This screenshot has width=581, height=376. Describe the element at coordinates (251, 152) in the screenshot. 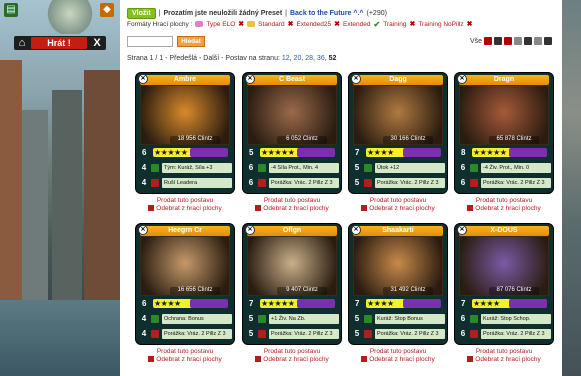

I see `card-level: 5` at that location.